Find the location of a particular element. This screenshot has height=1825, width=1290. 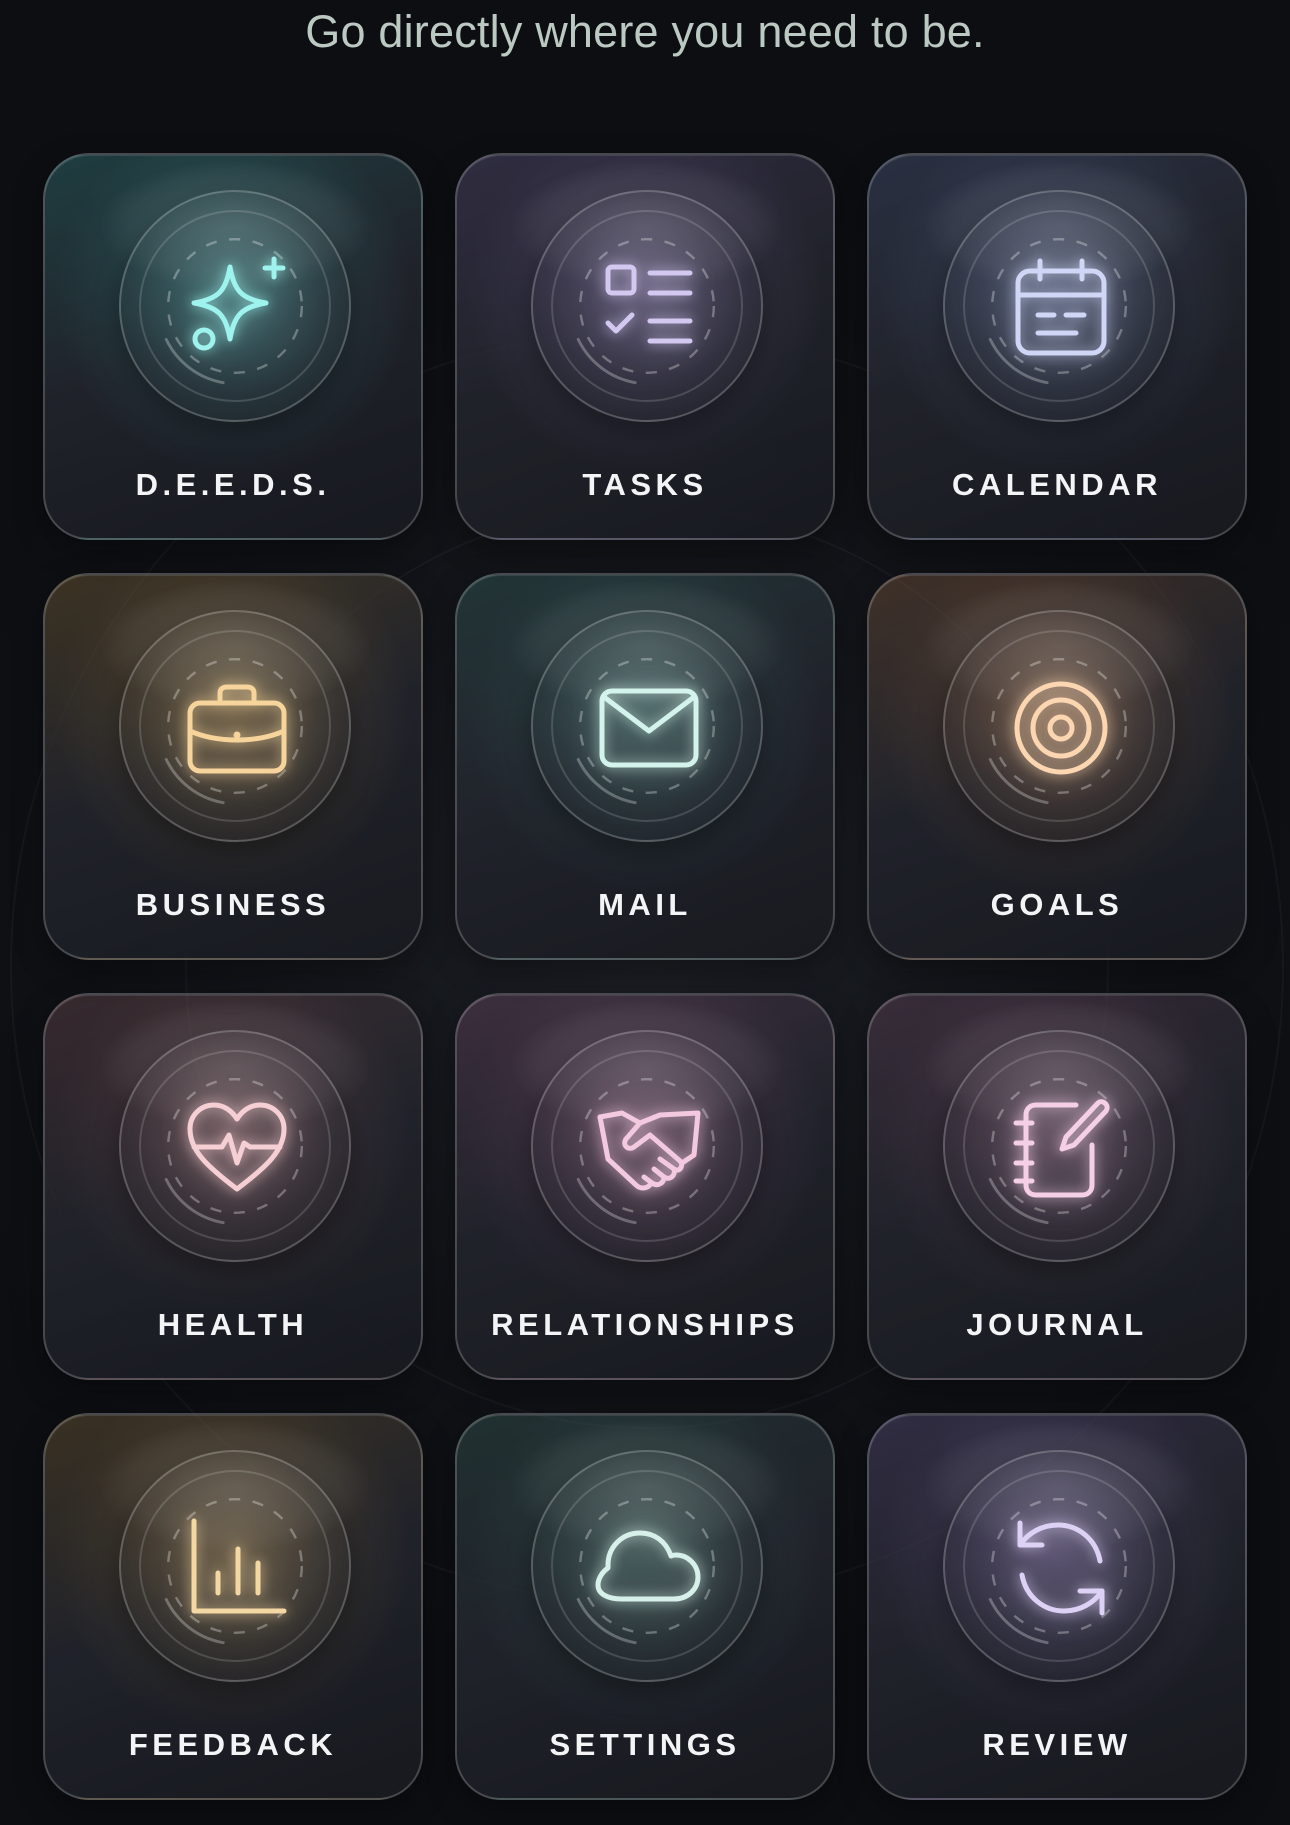

tile-business: BUSINESS is located at coordinates (233, 766).